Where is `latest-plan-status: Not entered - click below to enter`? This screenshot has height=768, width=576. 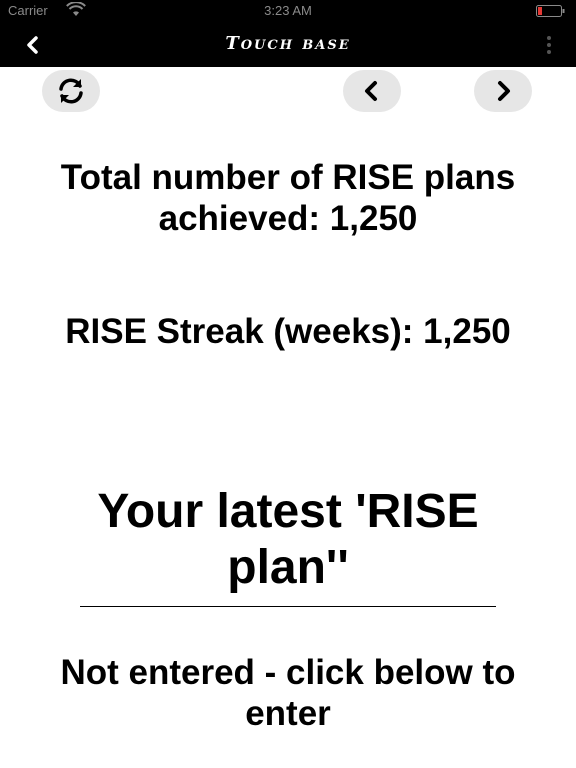
latest-plan-status: Not entered - click below to enter is located at coordinates (288, 693).